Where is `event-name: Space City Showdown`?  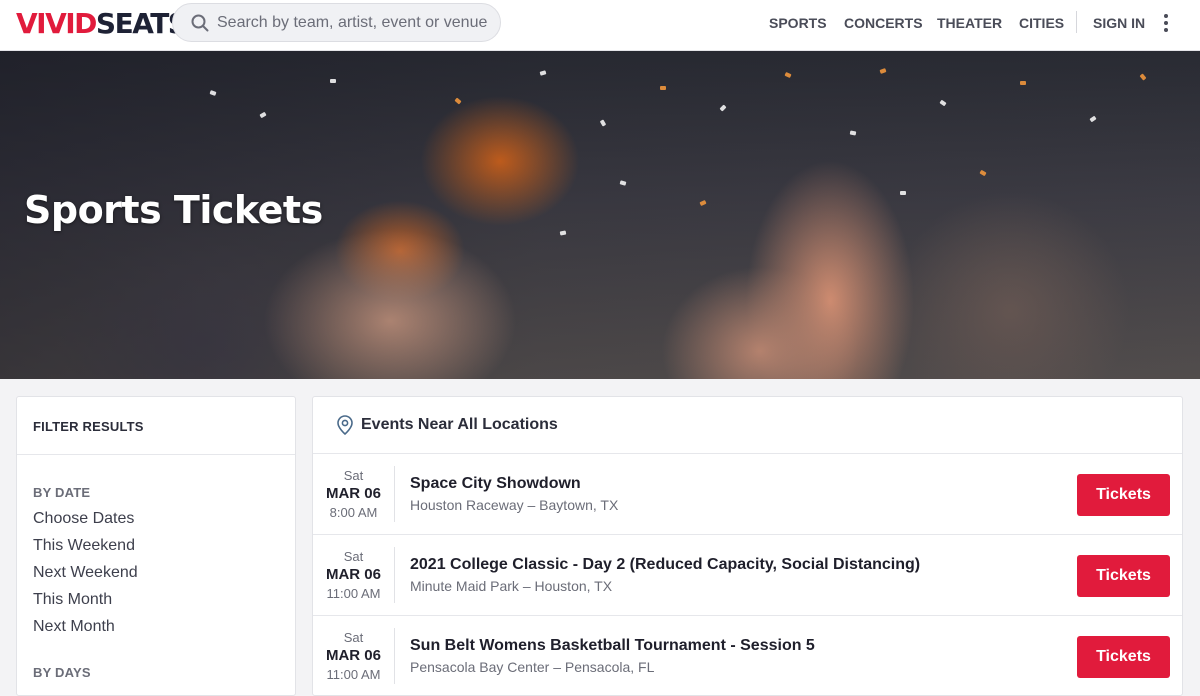
event-name: Space City Showdown is located at coordinates (495, 484).